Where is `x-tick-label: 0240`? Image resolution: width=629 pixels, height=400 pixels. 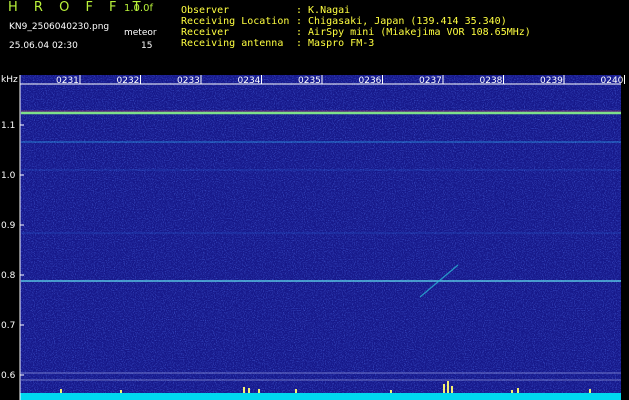 x-tick-label: 0240 is located at coordinates (612, 81).